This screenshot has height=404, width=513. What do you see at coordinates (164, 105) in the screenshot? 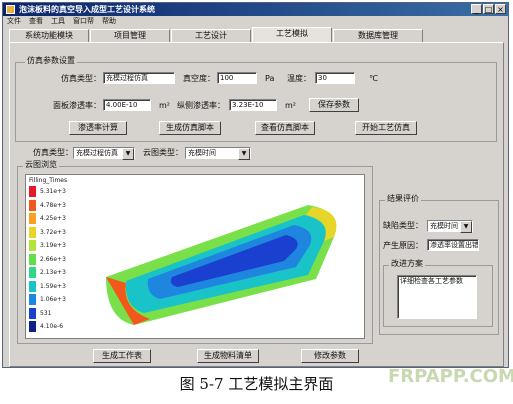
I see `face-perm-unit: m²` at bounding box center [164, 105].